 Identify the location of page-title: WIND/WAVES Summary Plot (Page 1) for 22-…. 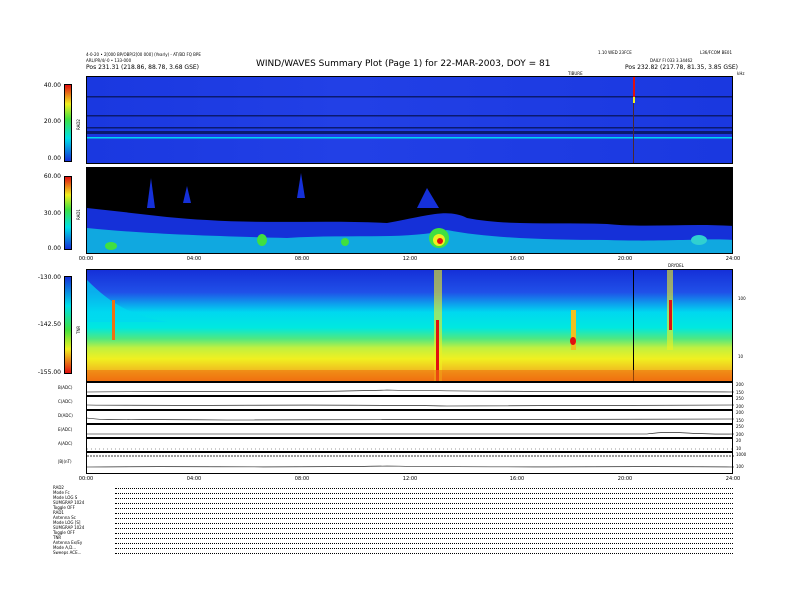
(403, 64).